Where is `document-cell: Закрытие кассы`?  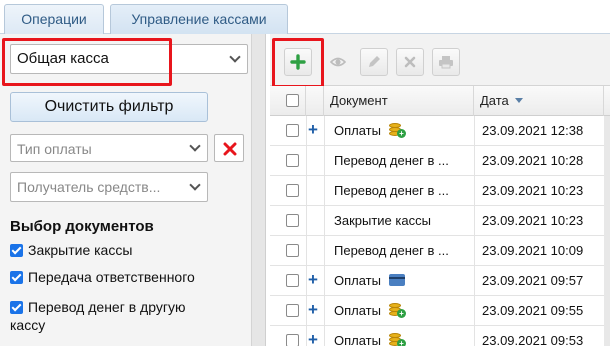 document-cell: Закрытие кассы is located at coordinates (402, 221).